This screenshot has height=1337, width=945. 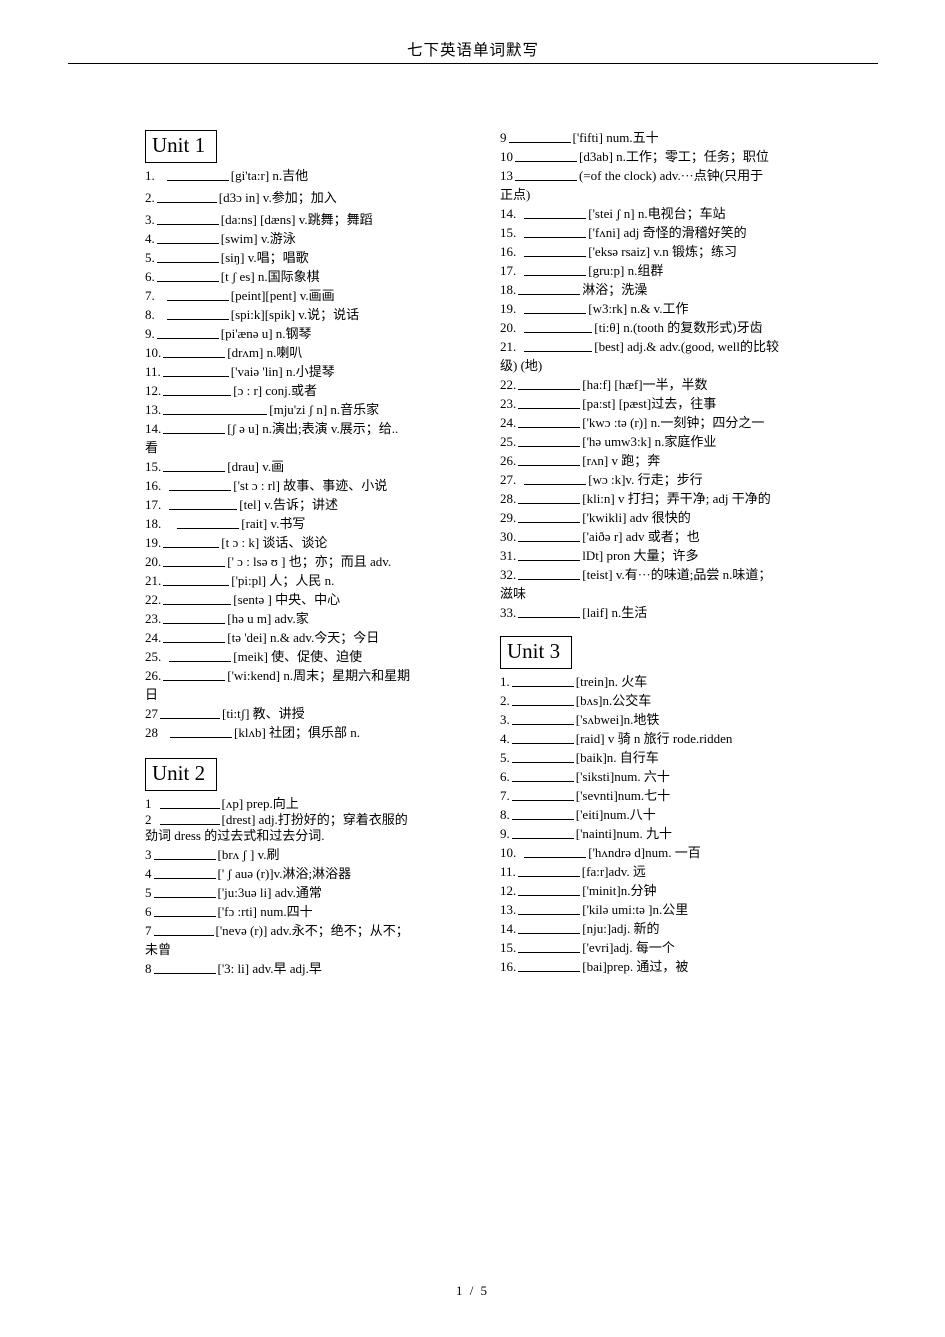 I want to click on unit-1-heading: Unit 1, so click(x=181, y=146).